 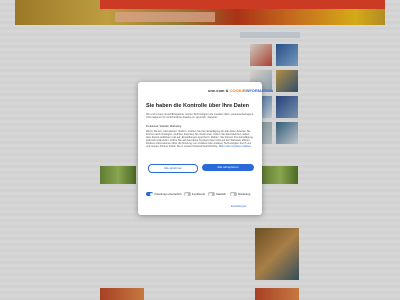 What do you see at coordinates (241, 90) in the screenshot?
I see `consent-logo: one.com & COOKIEINFORMATION` at bounding box center [241, 90].